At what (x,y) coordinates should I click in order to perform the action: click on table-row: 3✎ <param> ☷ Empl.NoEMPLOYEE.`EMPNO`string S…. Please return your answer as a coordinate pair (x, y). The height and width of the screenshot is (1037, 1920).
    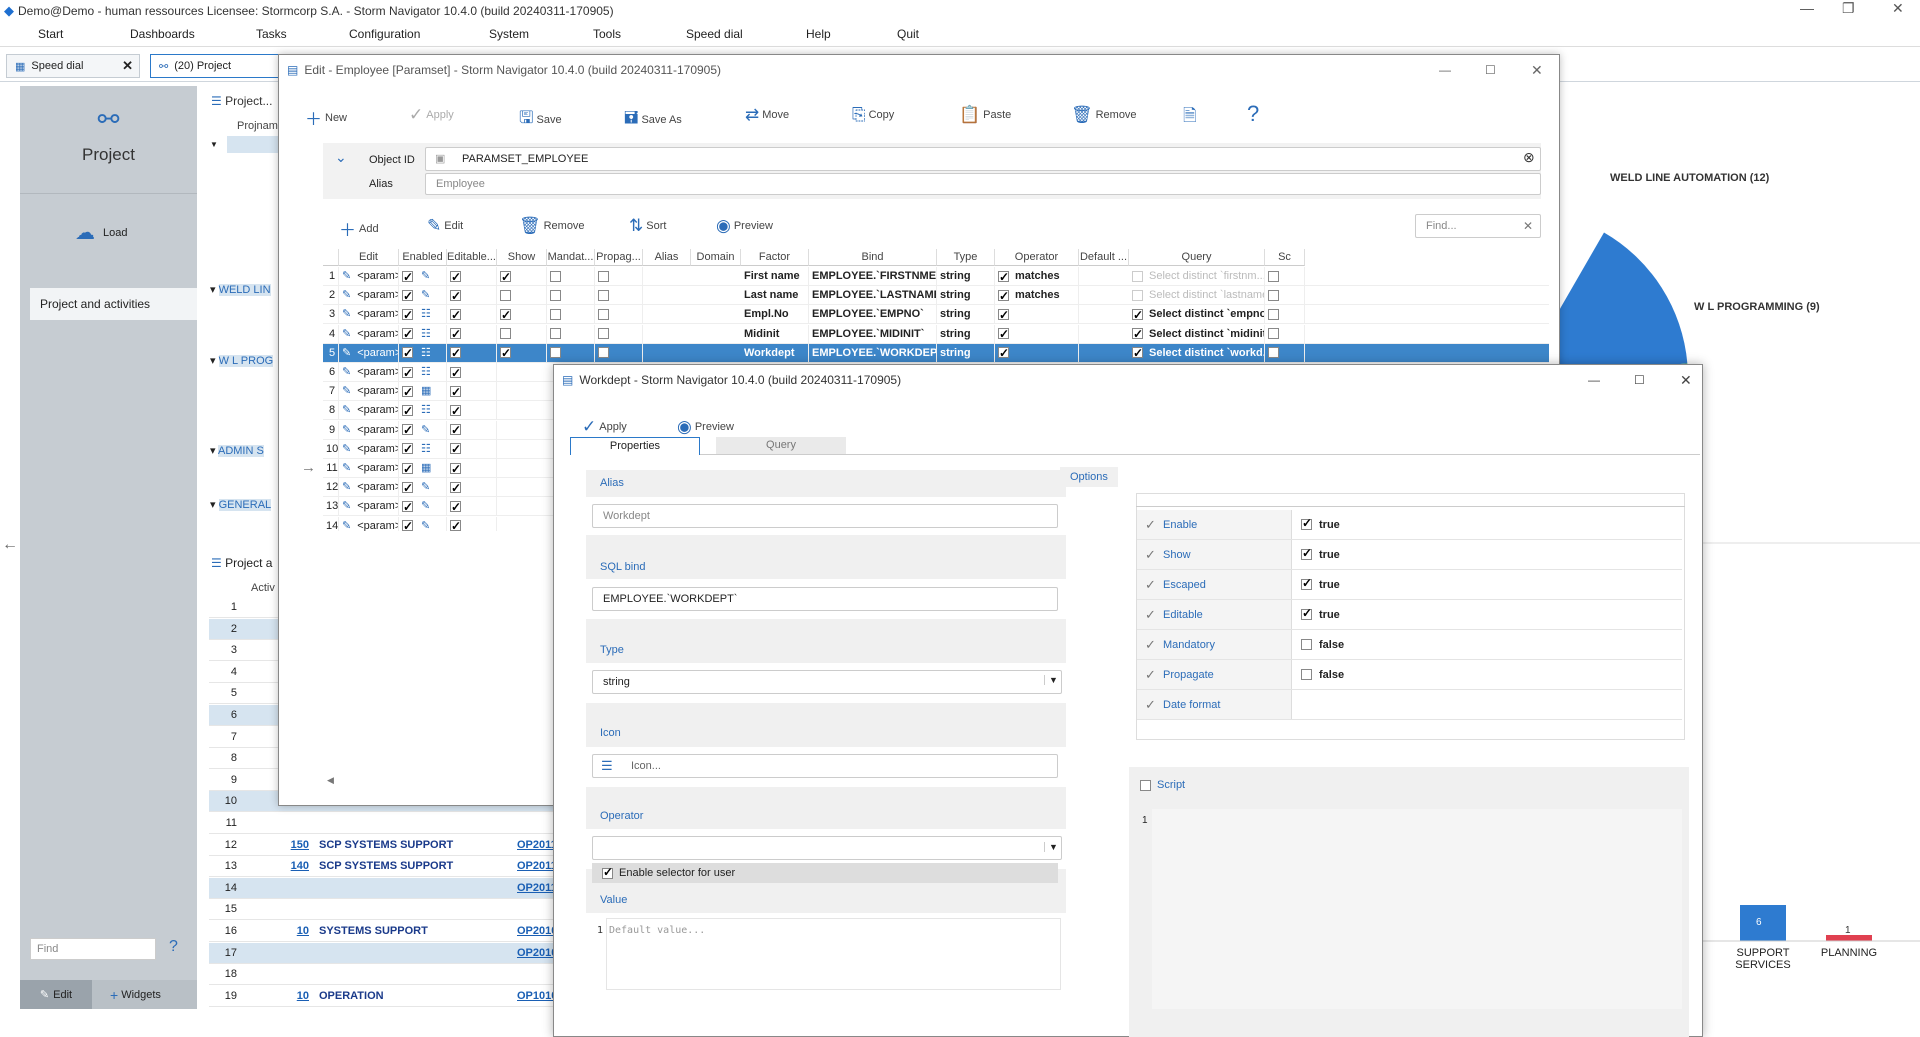
    Looking at the image, I should click on (936, 315).